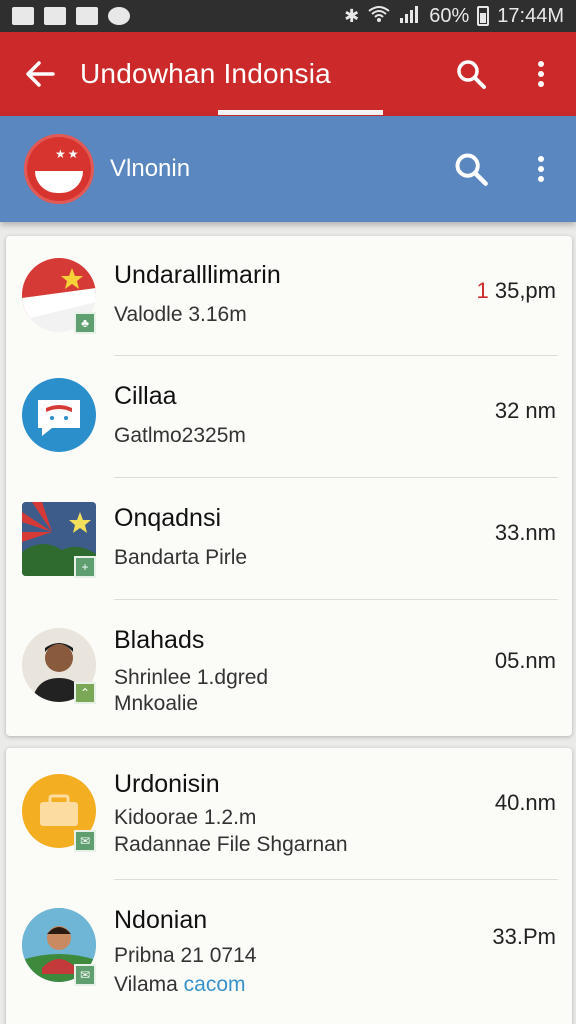 Image resolution: width=576 pixels, height=1024 pixels. What do you see at coordinates (288, 169) in the screenshot?
I see `sub-bar: ★★ Vlnonin` at bounding box center [288, 169].